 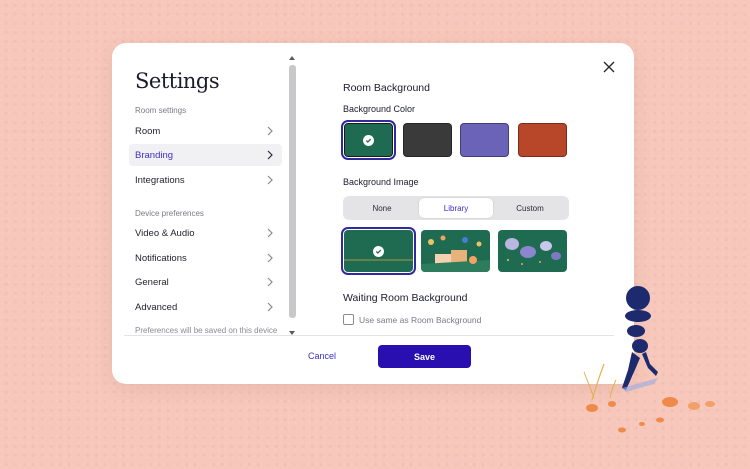 What do you see at coordinates (405, 298) in the screenshot?
I see `waiting-room-background-heading: Waiting Room Background` at bounding box center [405, 298].